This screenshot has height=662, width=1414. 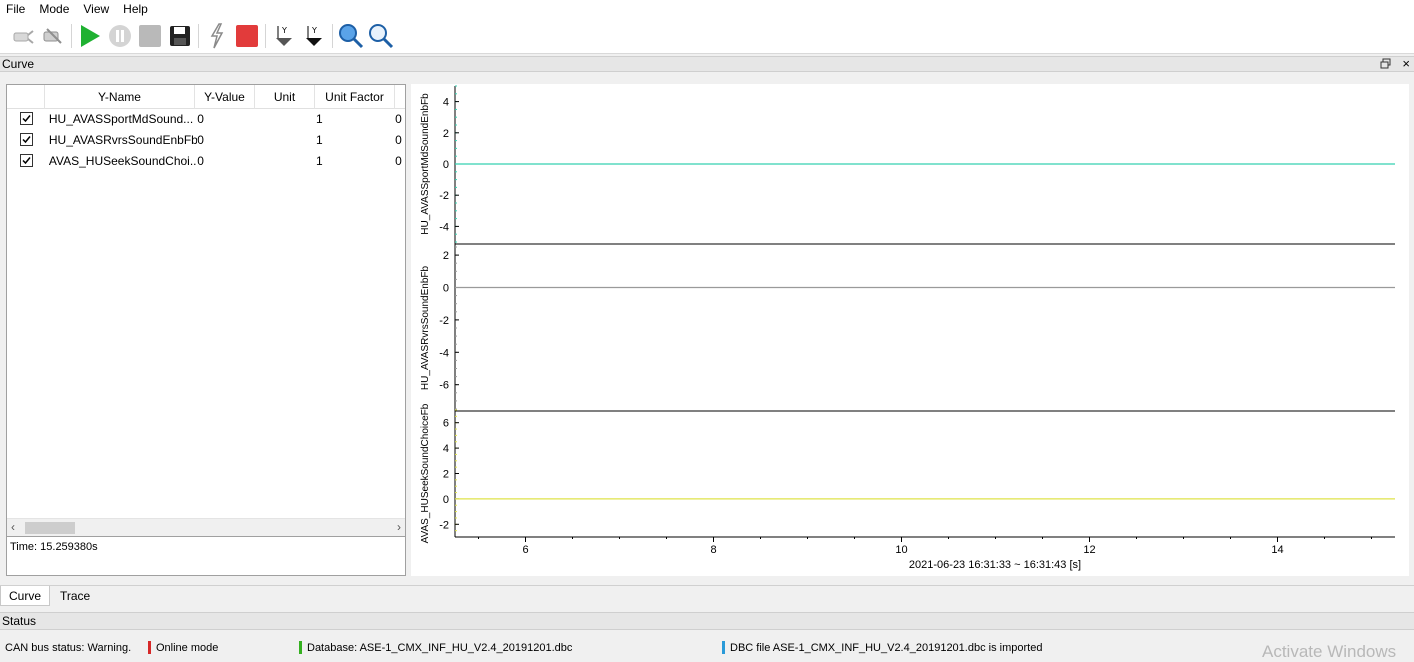 What do you see at coordinates (444, 353) in the screenshot?
I see `y-tick-label: -4` at bounding box center [444, 353].